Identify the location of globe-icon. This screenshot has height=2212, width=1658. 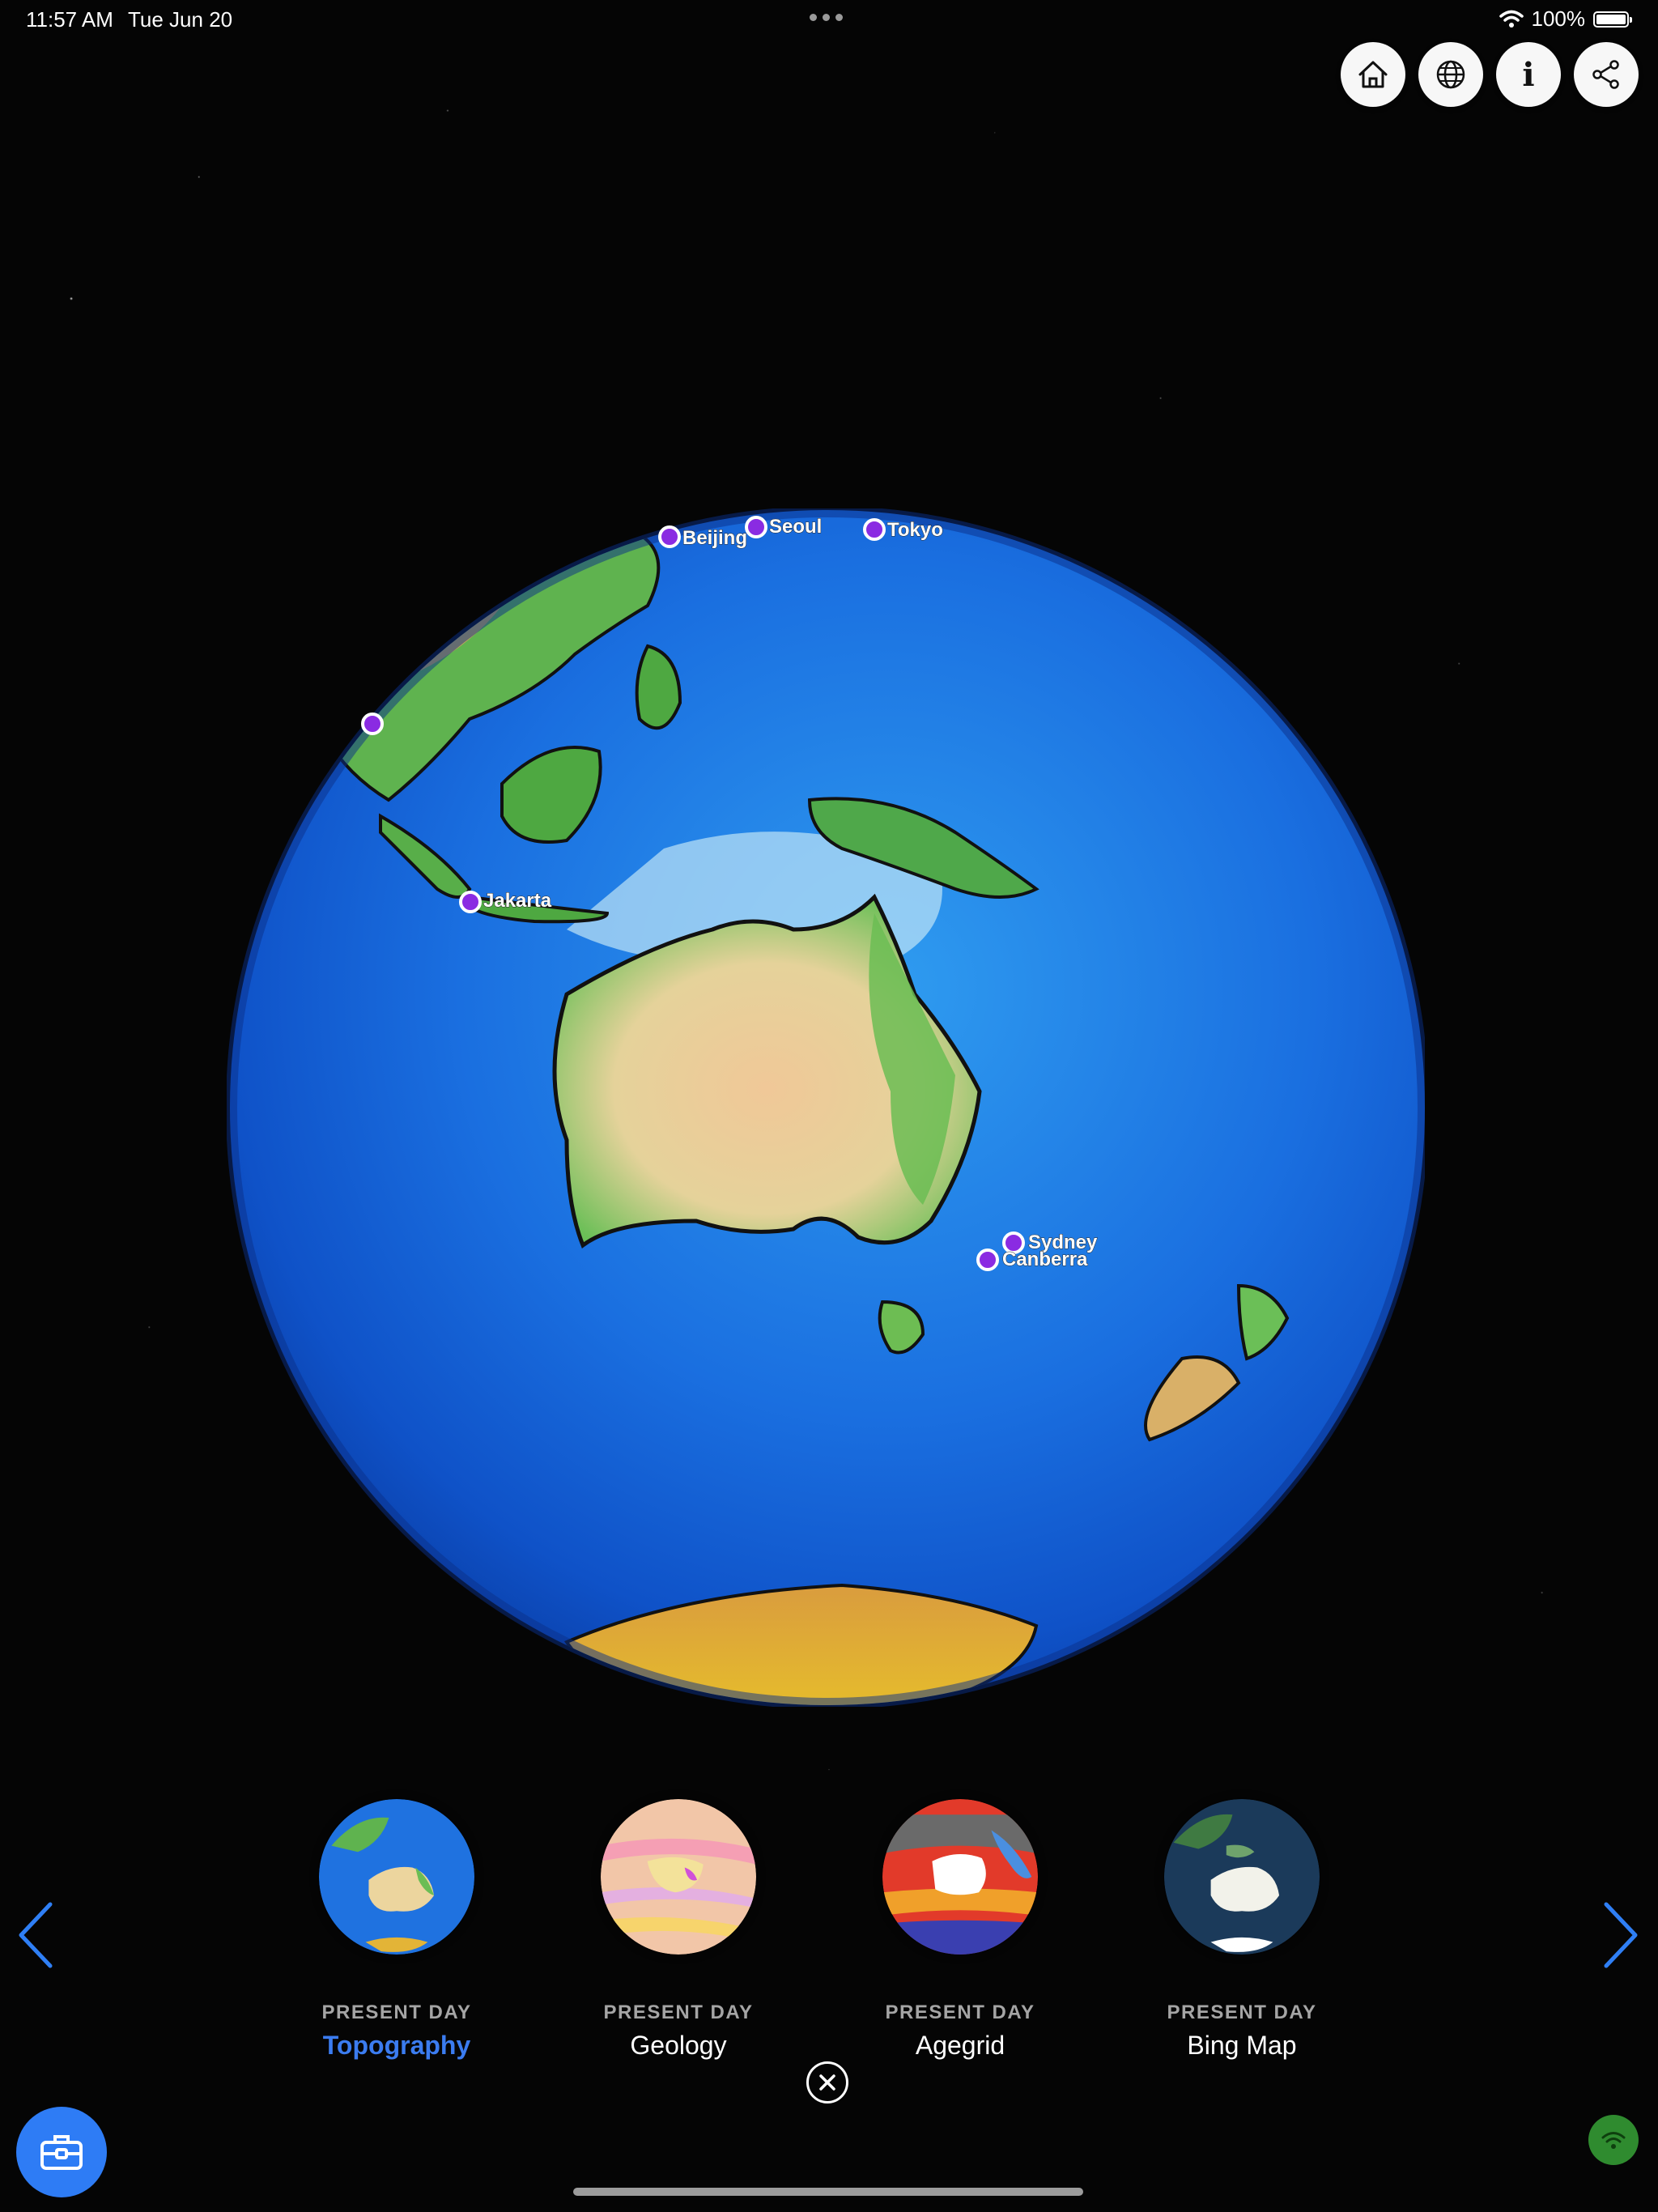
(1450, 75).